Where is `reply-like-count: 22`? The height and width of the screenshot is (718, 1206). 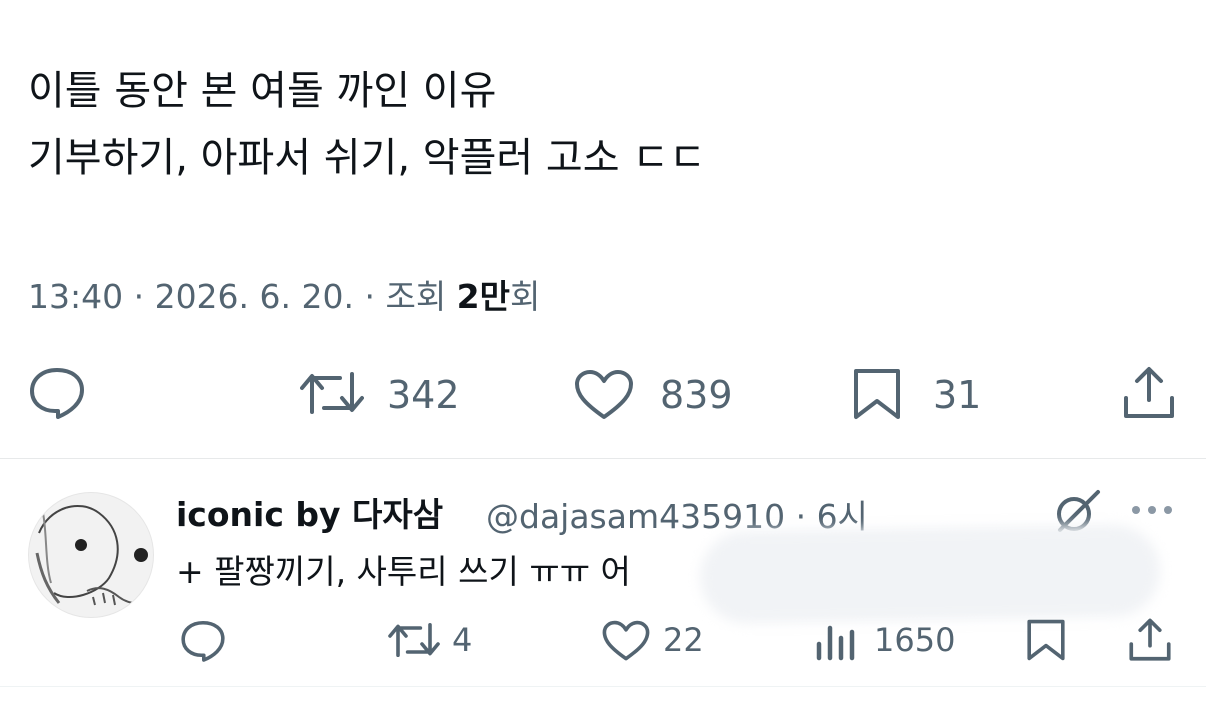 reply-like-count: 22 is located at coordinates (683, 640).